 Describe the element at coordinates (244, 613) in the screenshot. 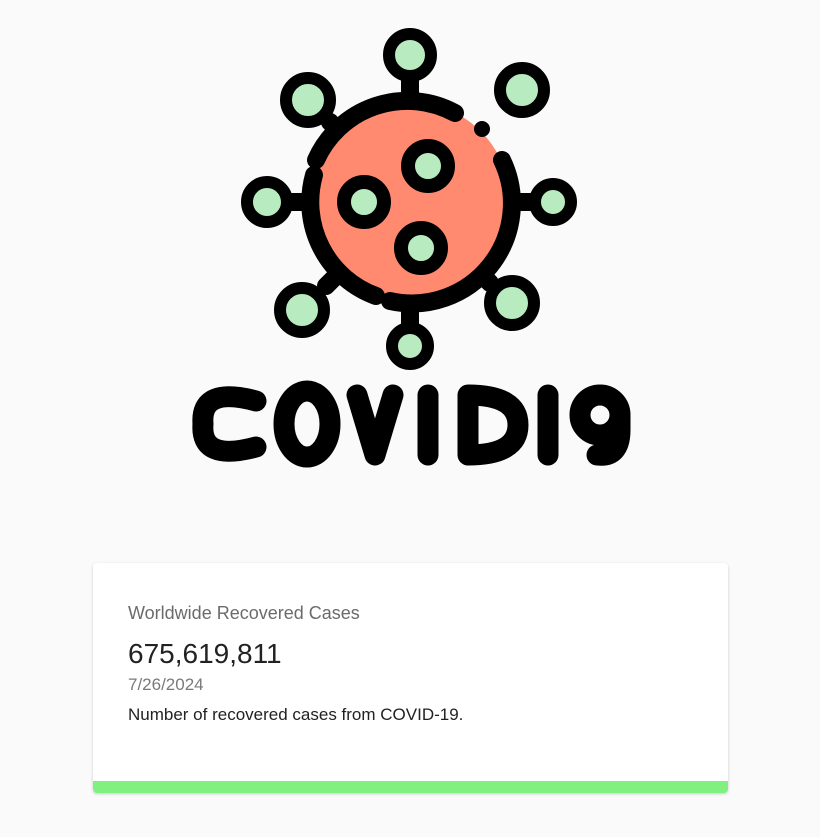

I see `card-title: Worldwide Recovered Cases` at that location.